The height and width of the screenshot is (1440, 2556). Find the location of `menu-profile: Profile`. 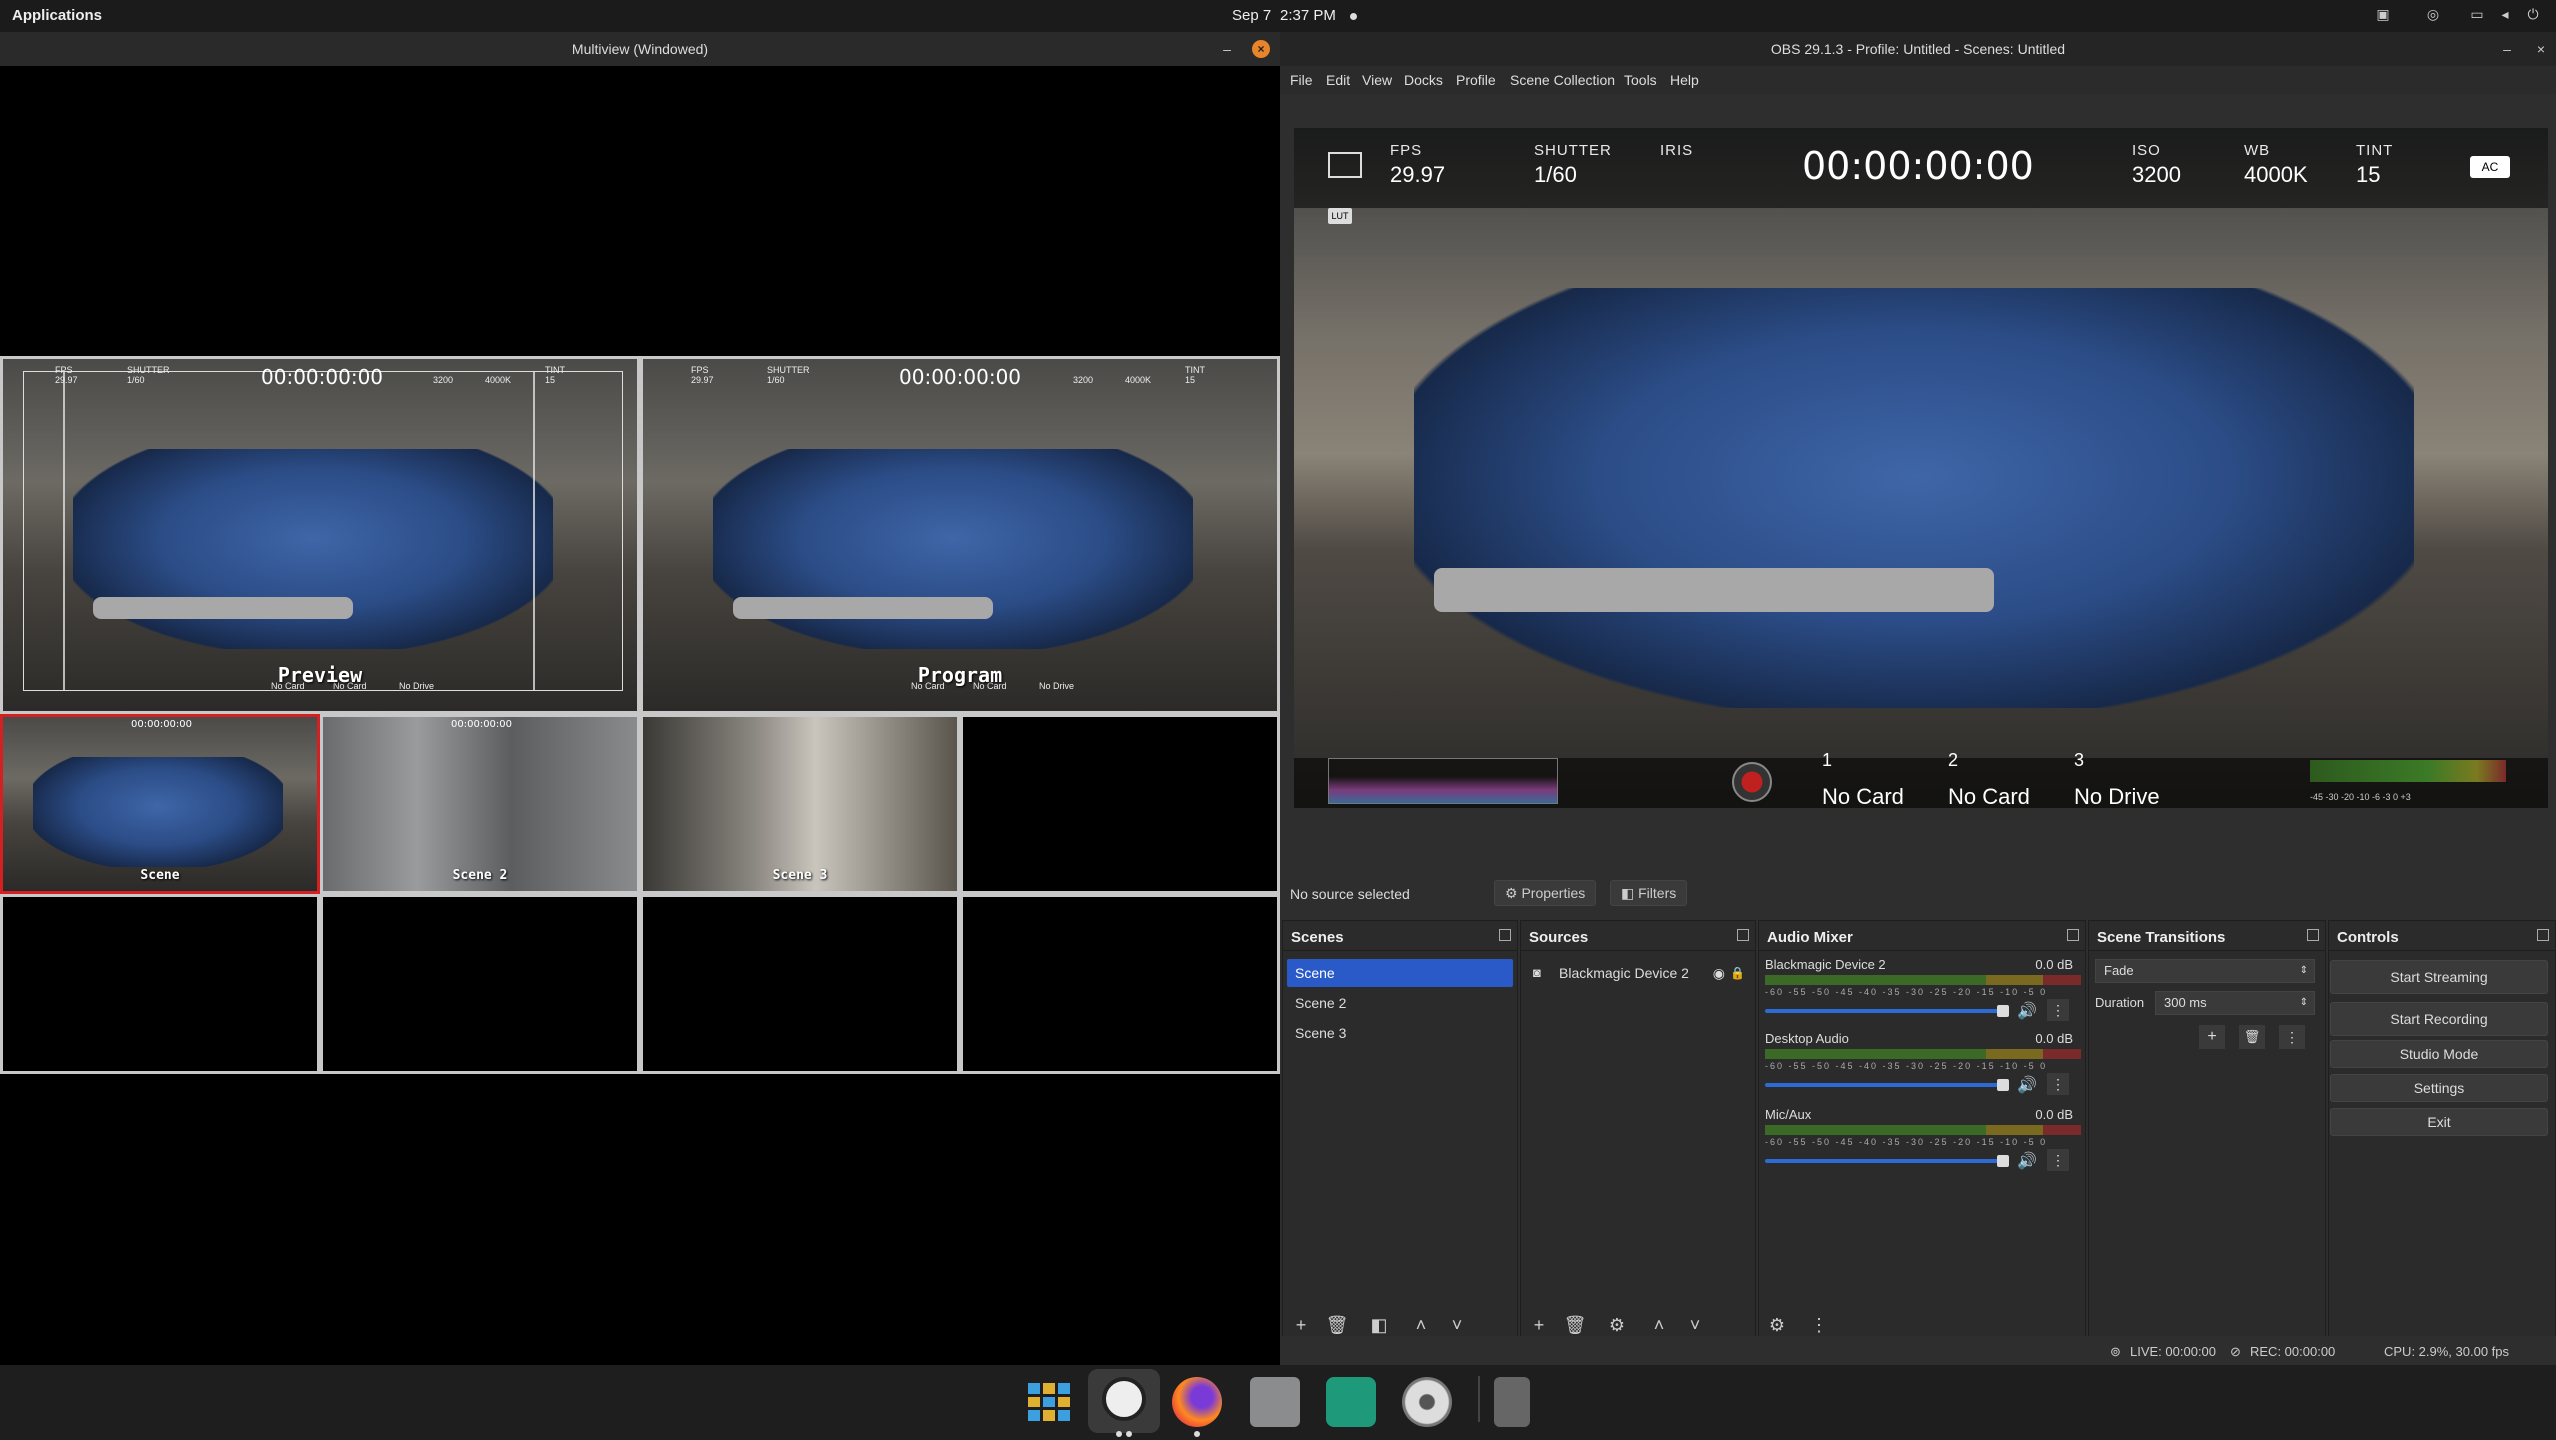

menu-profile: Profile is located at coordinates (1476, 80).